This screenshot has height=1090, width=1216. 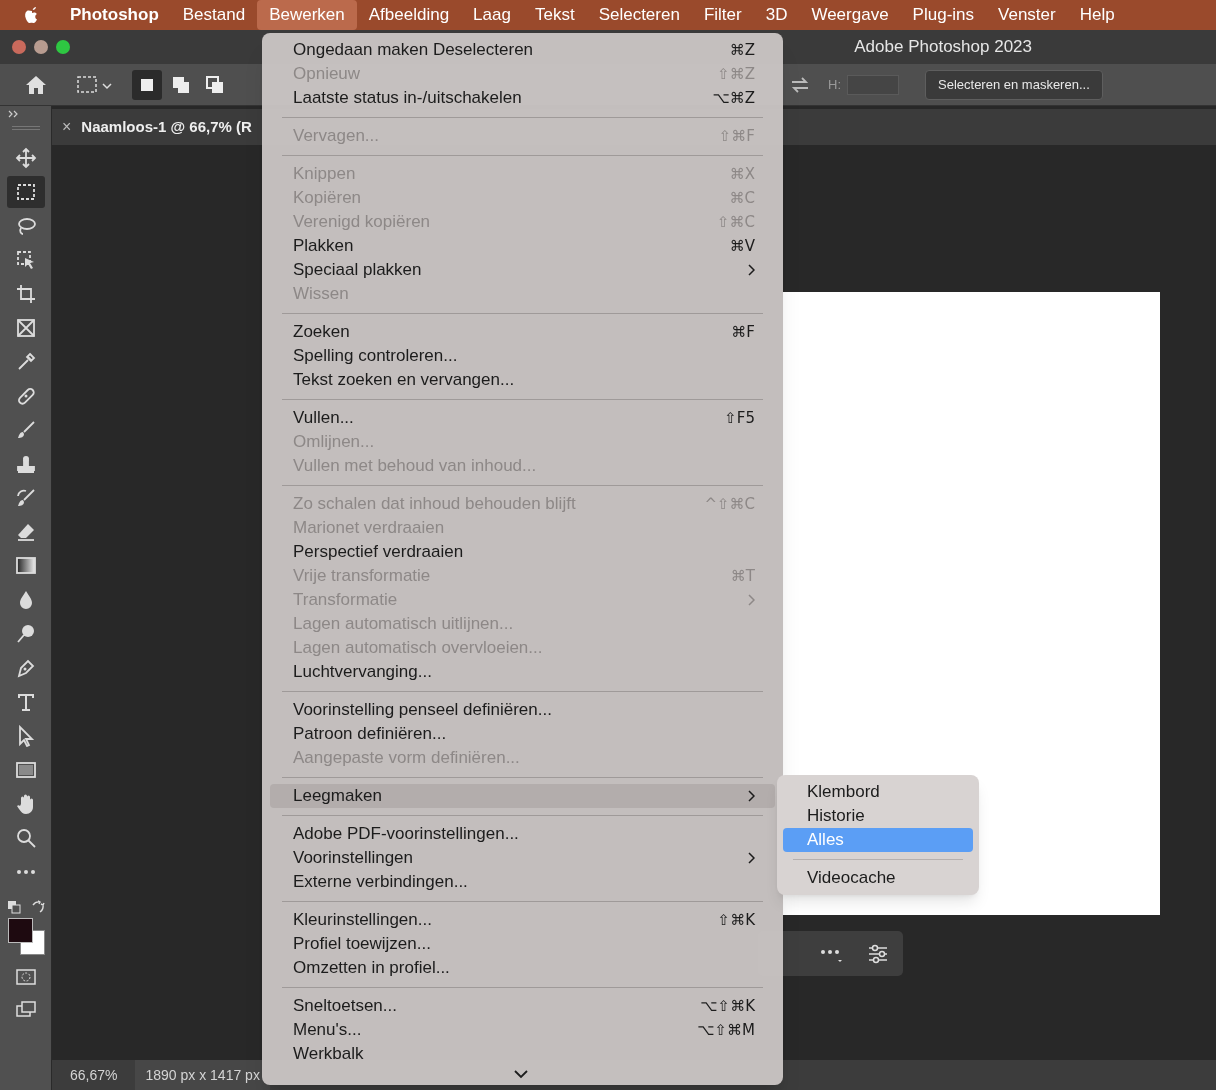 I want to click on menu-item: Speciaal plakken, so click(x=522, y=270).